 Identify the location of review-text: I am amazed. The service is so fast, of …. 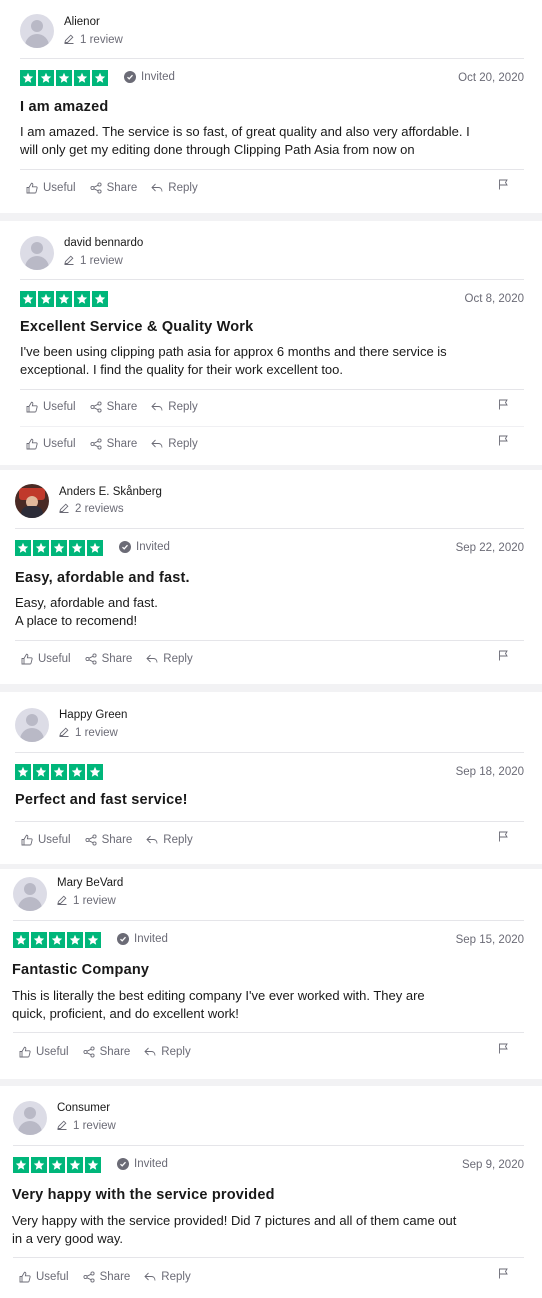
(275, 140).